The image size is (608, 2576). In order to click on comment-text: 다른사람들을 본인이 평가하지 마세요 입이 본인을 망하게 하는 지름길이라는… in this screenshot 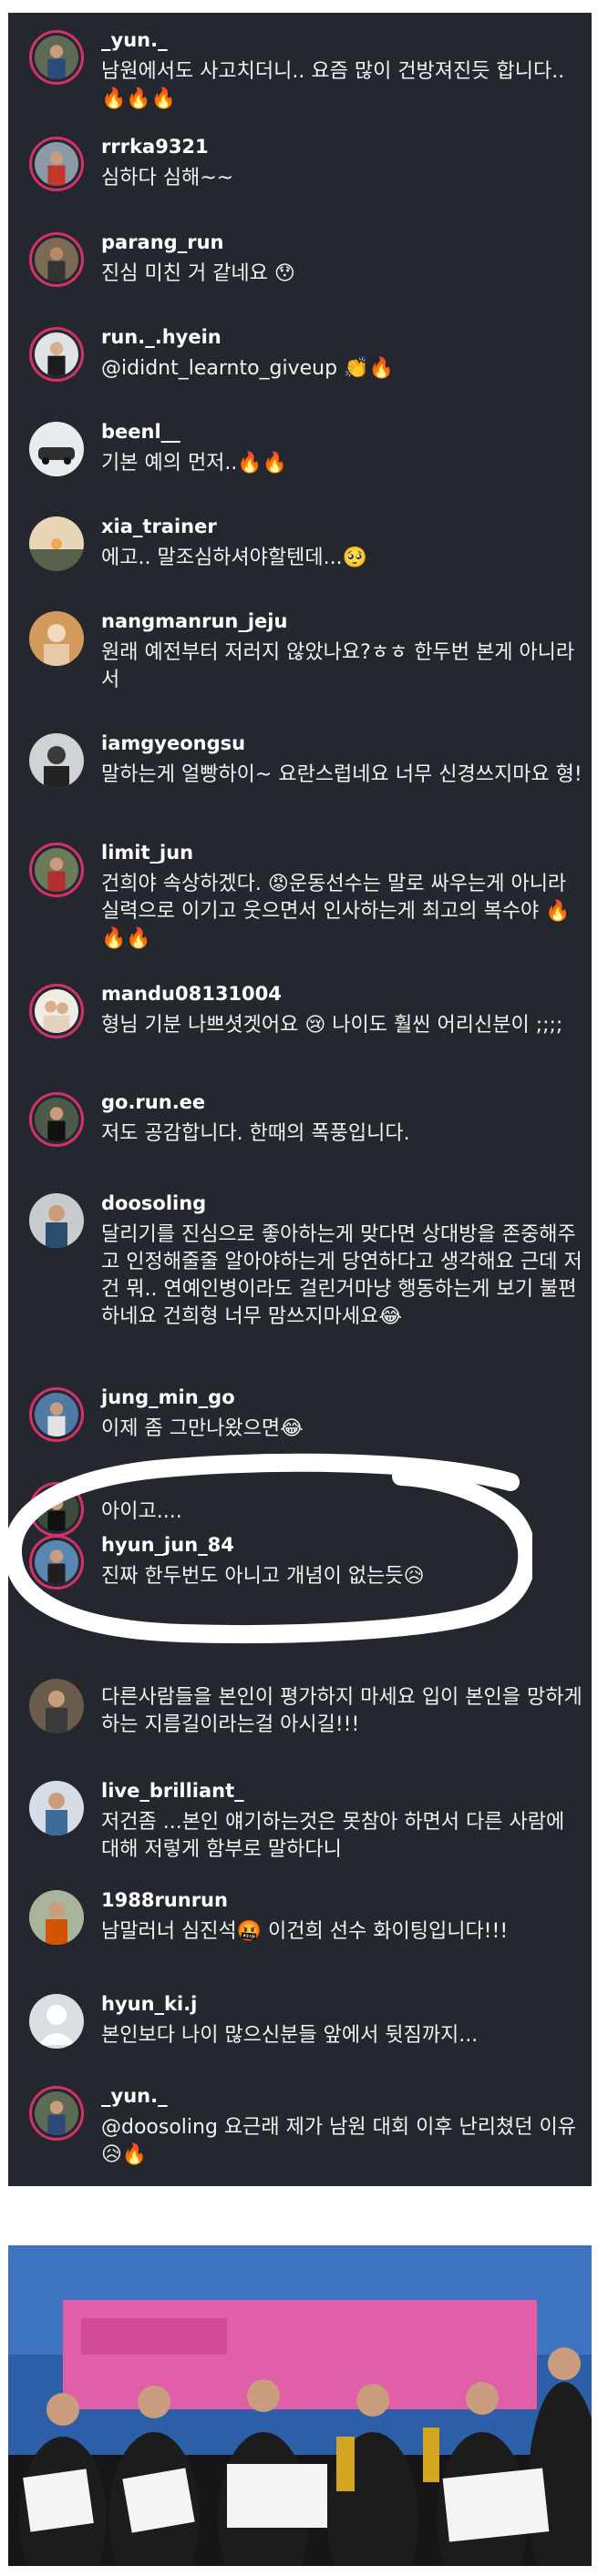, I will do `click(345, 1711)`.